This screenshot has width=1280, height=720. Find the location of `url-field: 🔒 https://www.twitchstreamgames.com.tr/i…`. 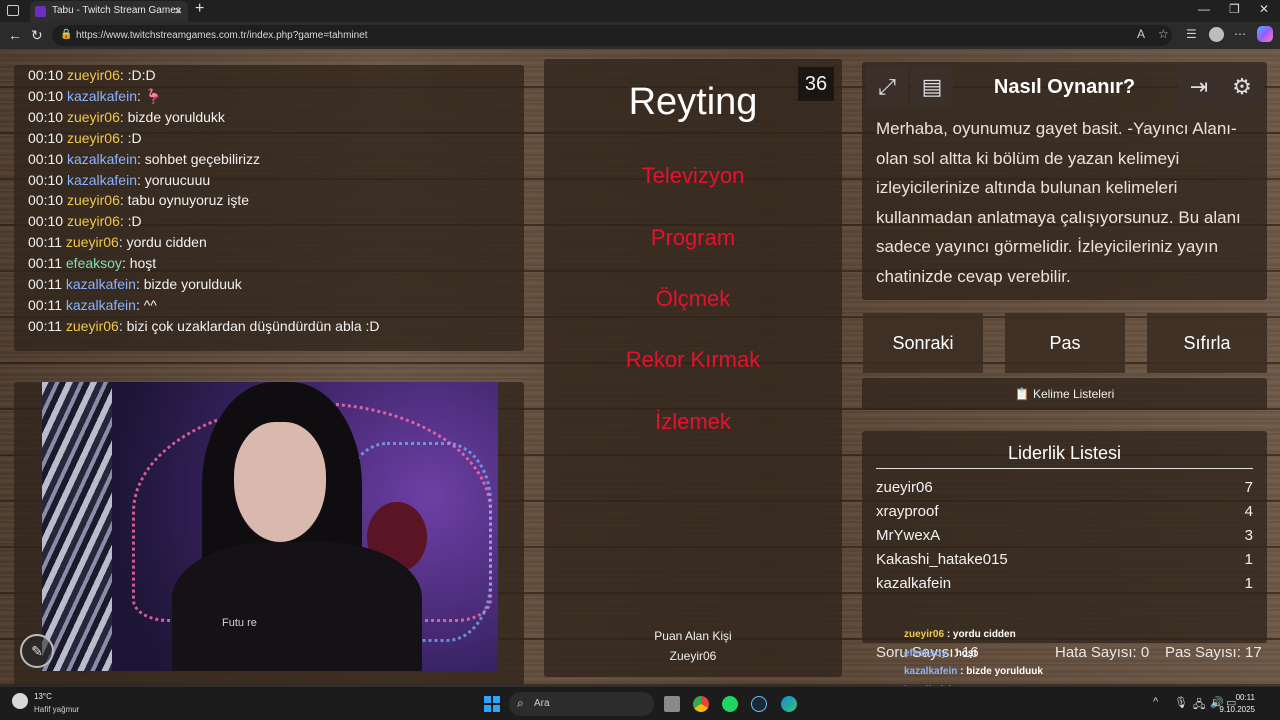

url-field: 🔒 https://www.twitchstreamgames.com.tr/i… is located at coordinates (612, 35).